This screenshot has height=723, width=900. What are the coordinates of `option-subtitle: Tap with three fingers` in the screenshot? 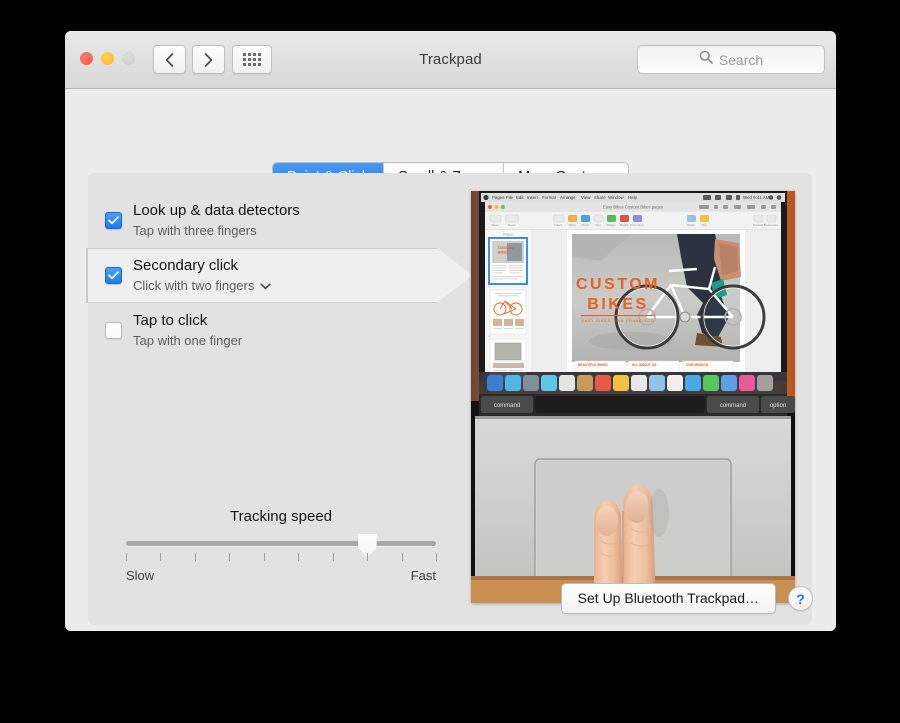 It's located at (216, 231).